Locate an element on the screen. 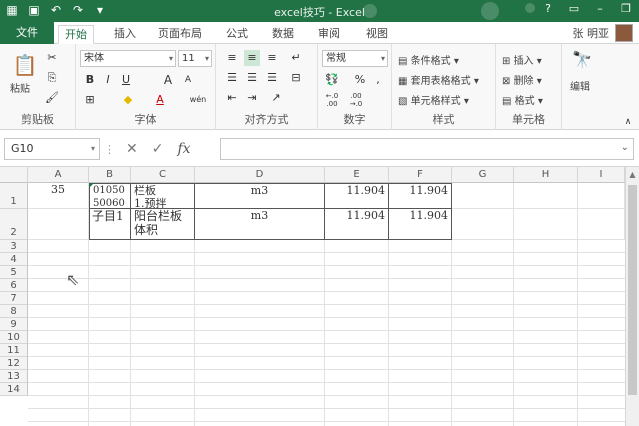  tab-data: 数据 is located at coordinates (283, 34).